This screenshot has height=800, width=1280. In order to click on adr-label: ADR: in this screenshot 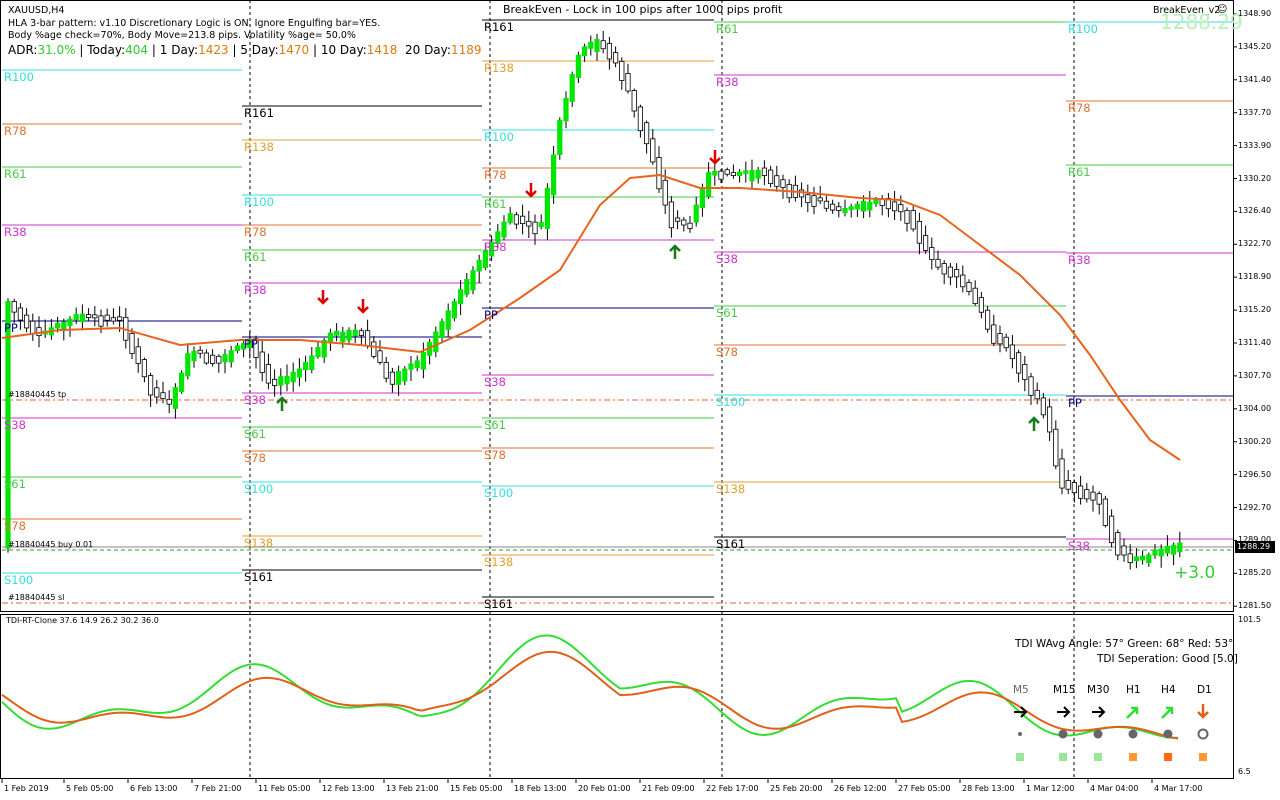, I will do `click(23, 50)`.